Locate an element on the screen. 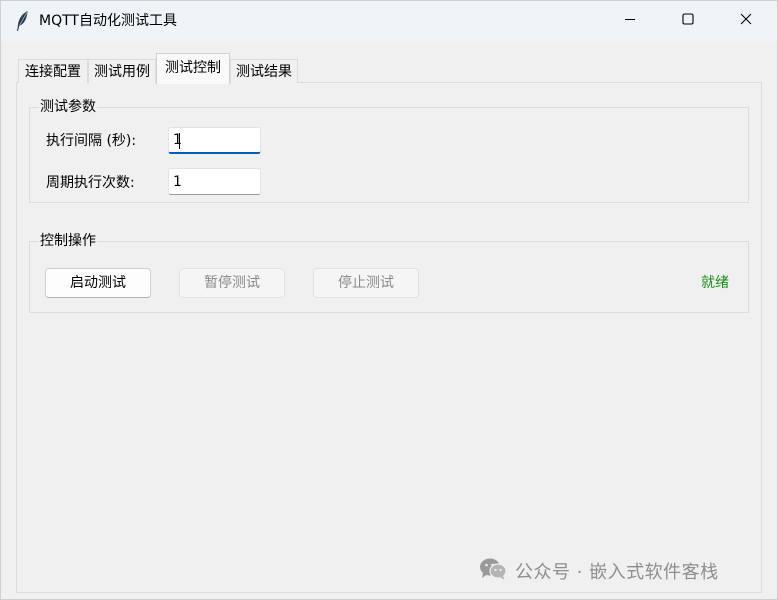  watermark: 公众号 · 嵌入式软件客栈 is located at coordinates (599, 571).